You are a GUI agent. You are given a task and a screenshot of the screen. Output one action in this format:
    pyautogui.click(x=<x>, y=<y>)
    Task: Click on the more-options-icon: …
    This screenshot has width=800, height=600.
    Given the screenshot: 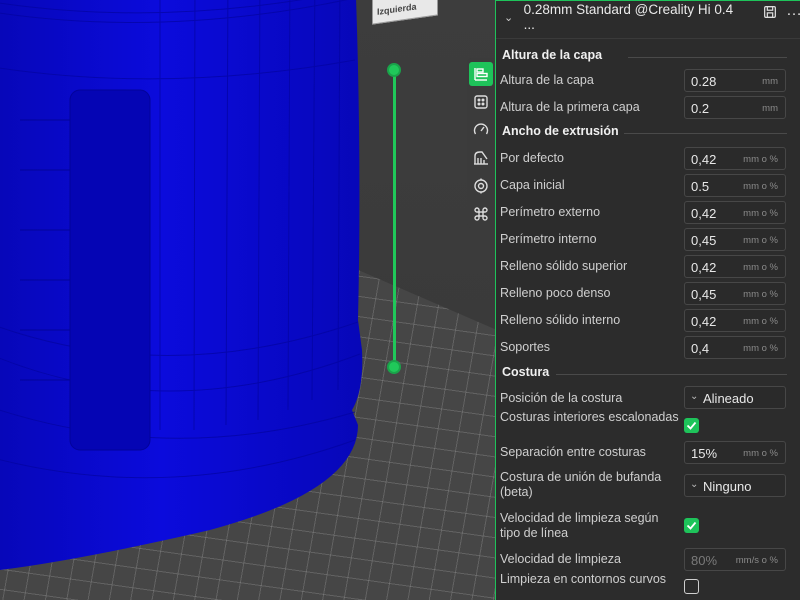 What is the action you would take?
    pyautogui.click(x=793, y=12)
    